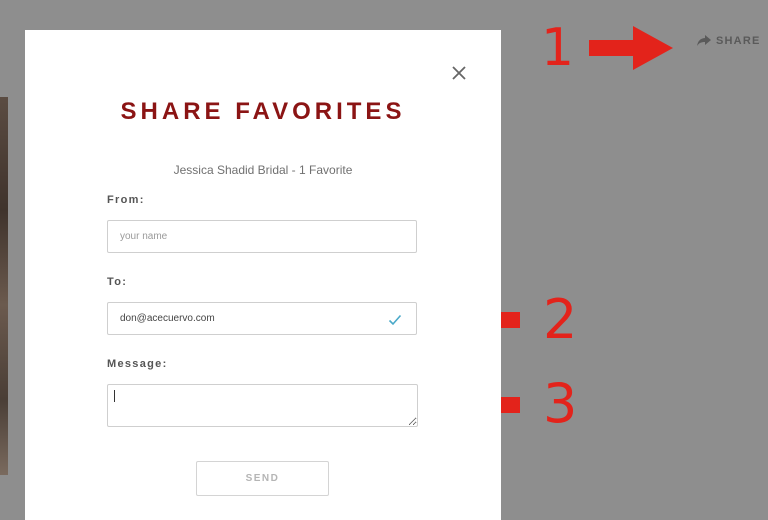 This screenshot has width=768, height=520. What do you see at coordinates (558, 48) in the screenshot?
I see `annotation-number-1: 1` at bounding box center [558, 48].